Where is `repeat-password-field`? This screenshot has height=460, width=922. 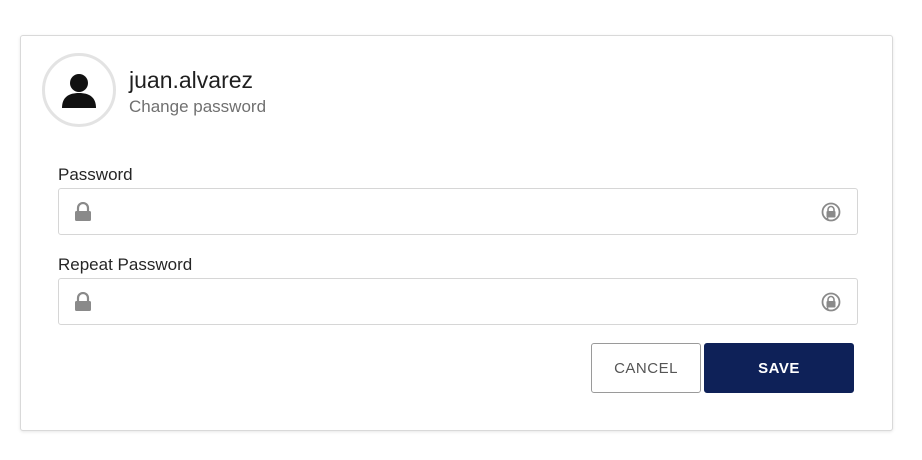 repeat-password-field is located at coordinates (458, 301).